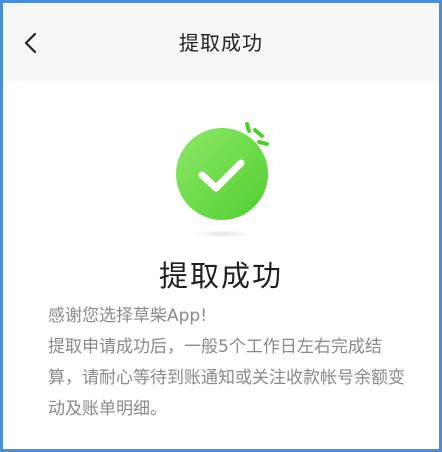  What do you see at coordinates (220, 276) in the screenshot?
I see `success-title: 提取成功` at bounding box center [220, 276].